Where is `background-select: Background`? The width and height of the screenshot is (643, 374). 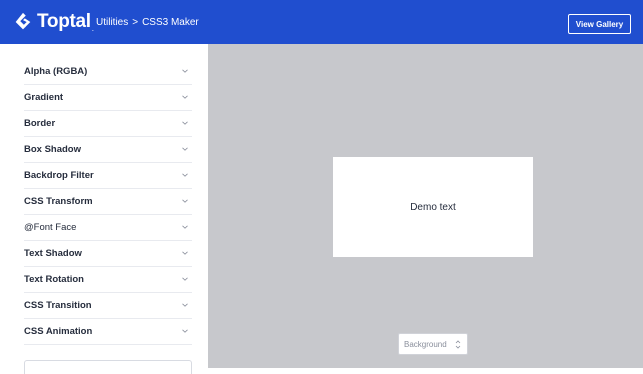 background-select: Background is located at coordinates (433, 344).